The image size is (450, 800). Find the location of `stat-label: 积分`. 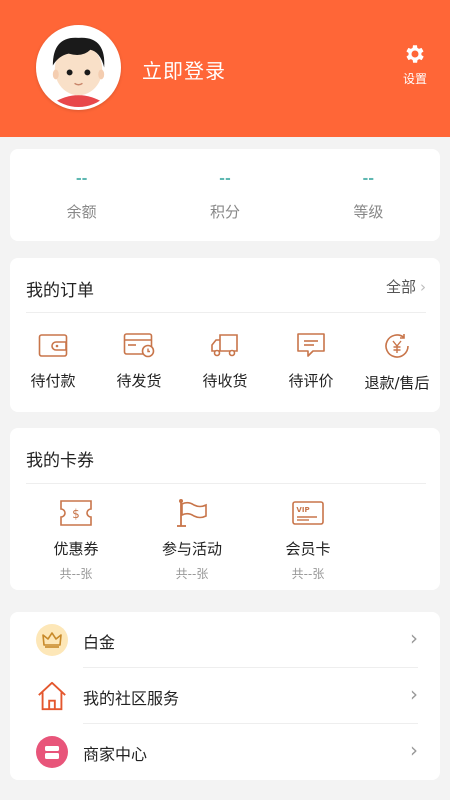

stat-label: 积分 is located at coordinates (224, 212).